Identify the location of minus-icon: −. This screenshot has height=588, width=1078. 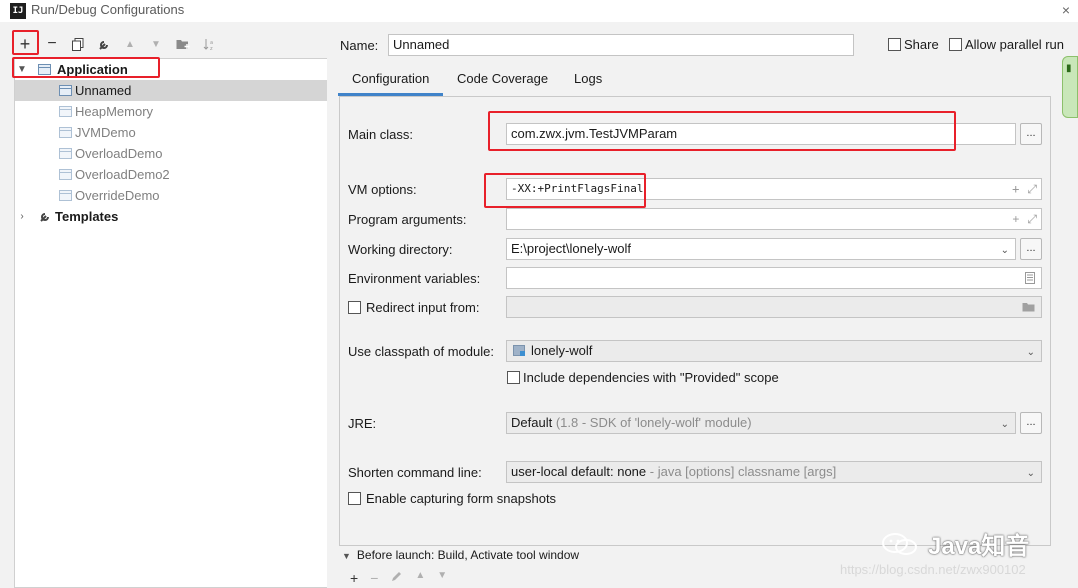
(374, 578).